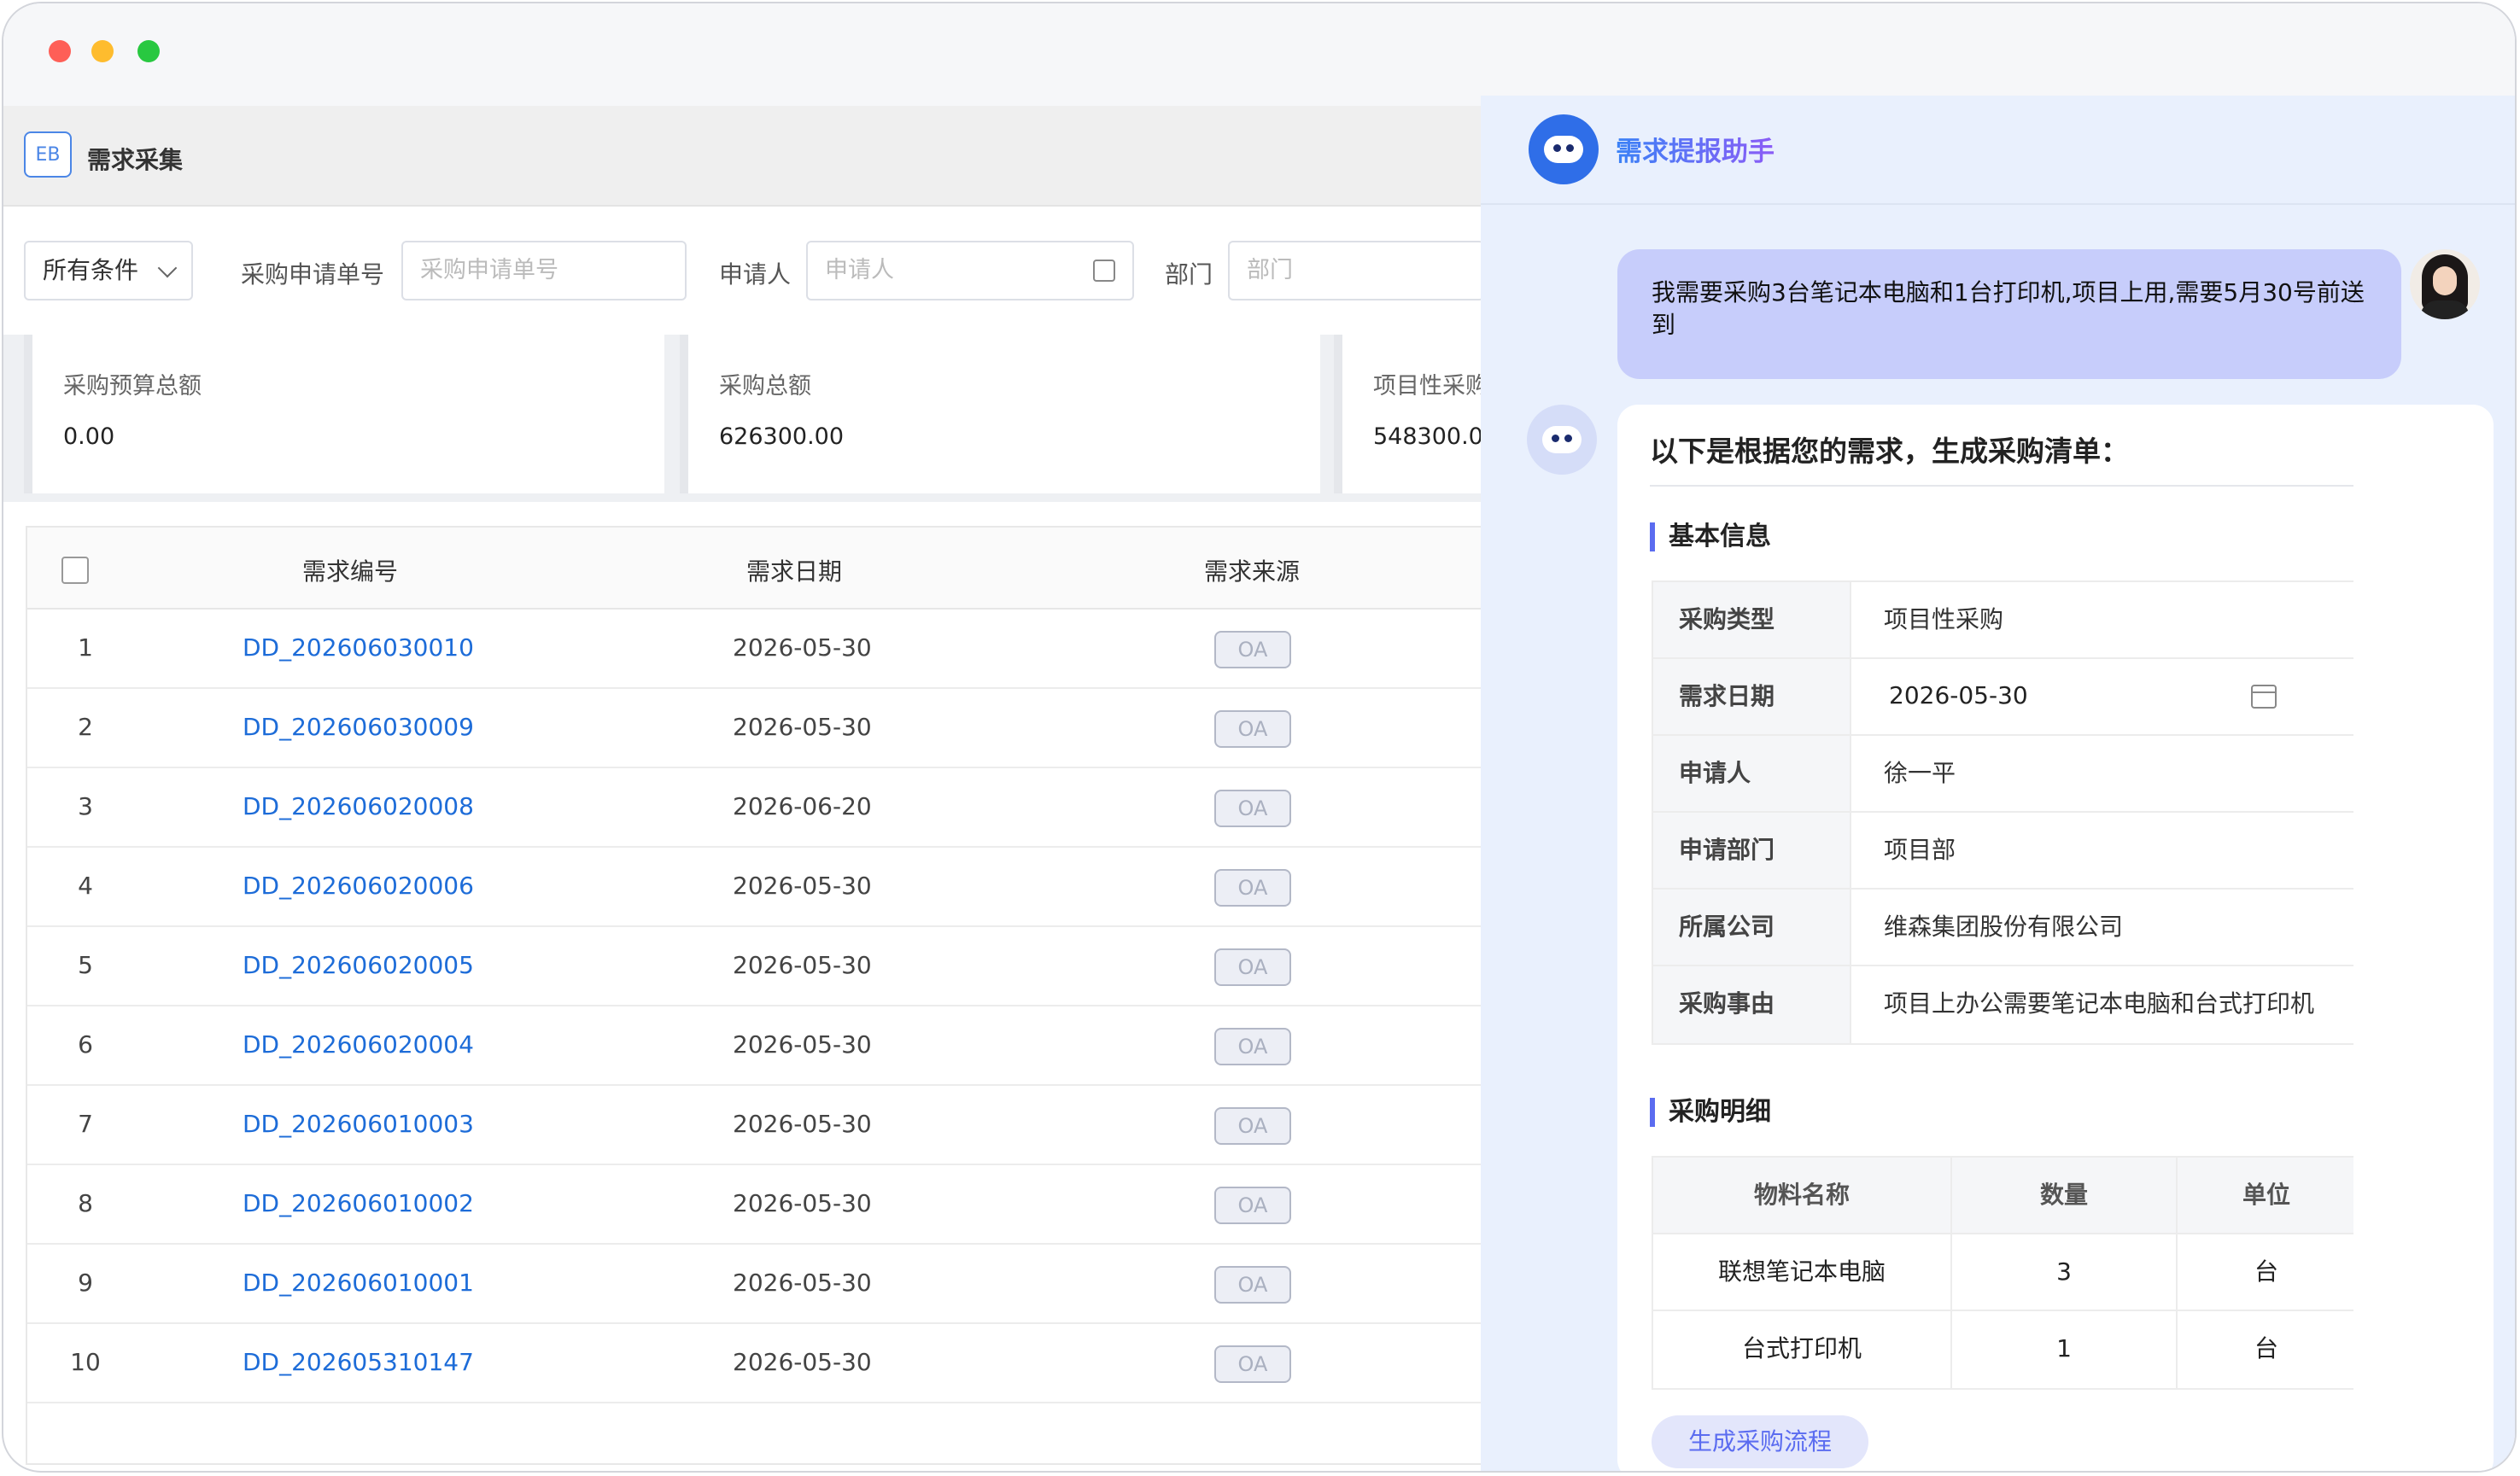  What do you see at coordinates (544, 270) in the screenshot?
I see `request-no-input: 采购申请单号` at bounding box center [544, 270].